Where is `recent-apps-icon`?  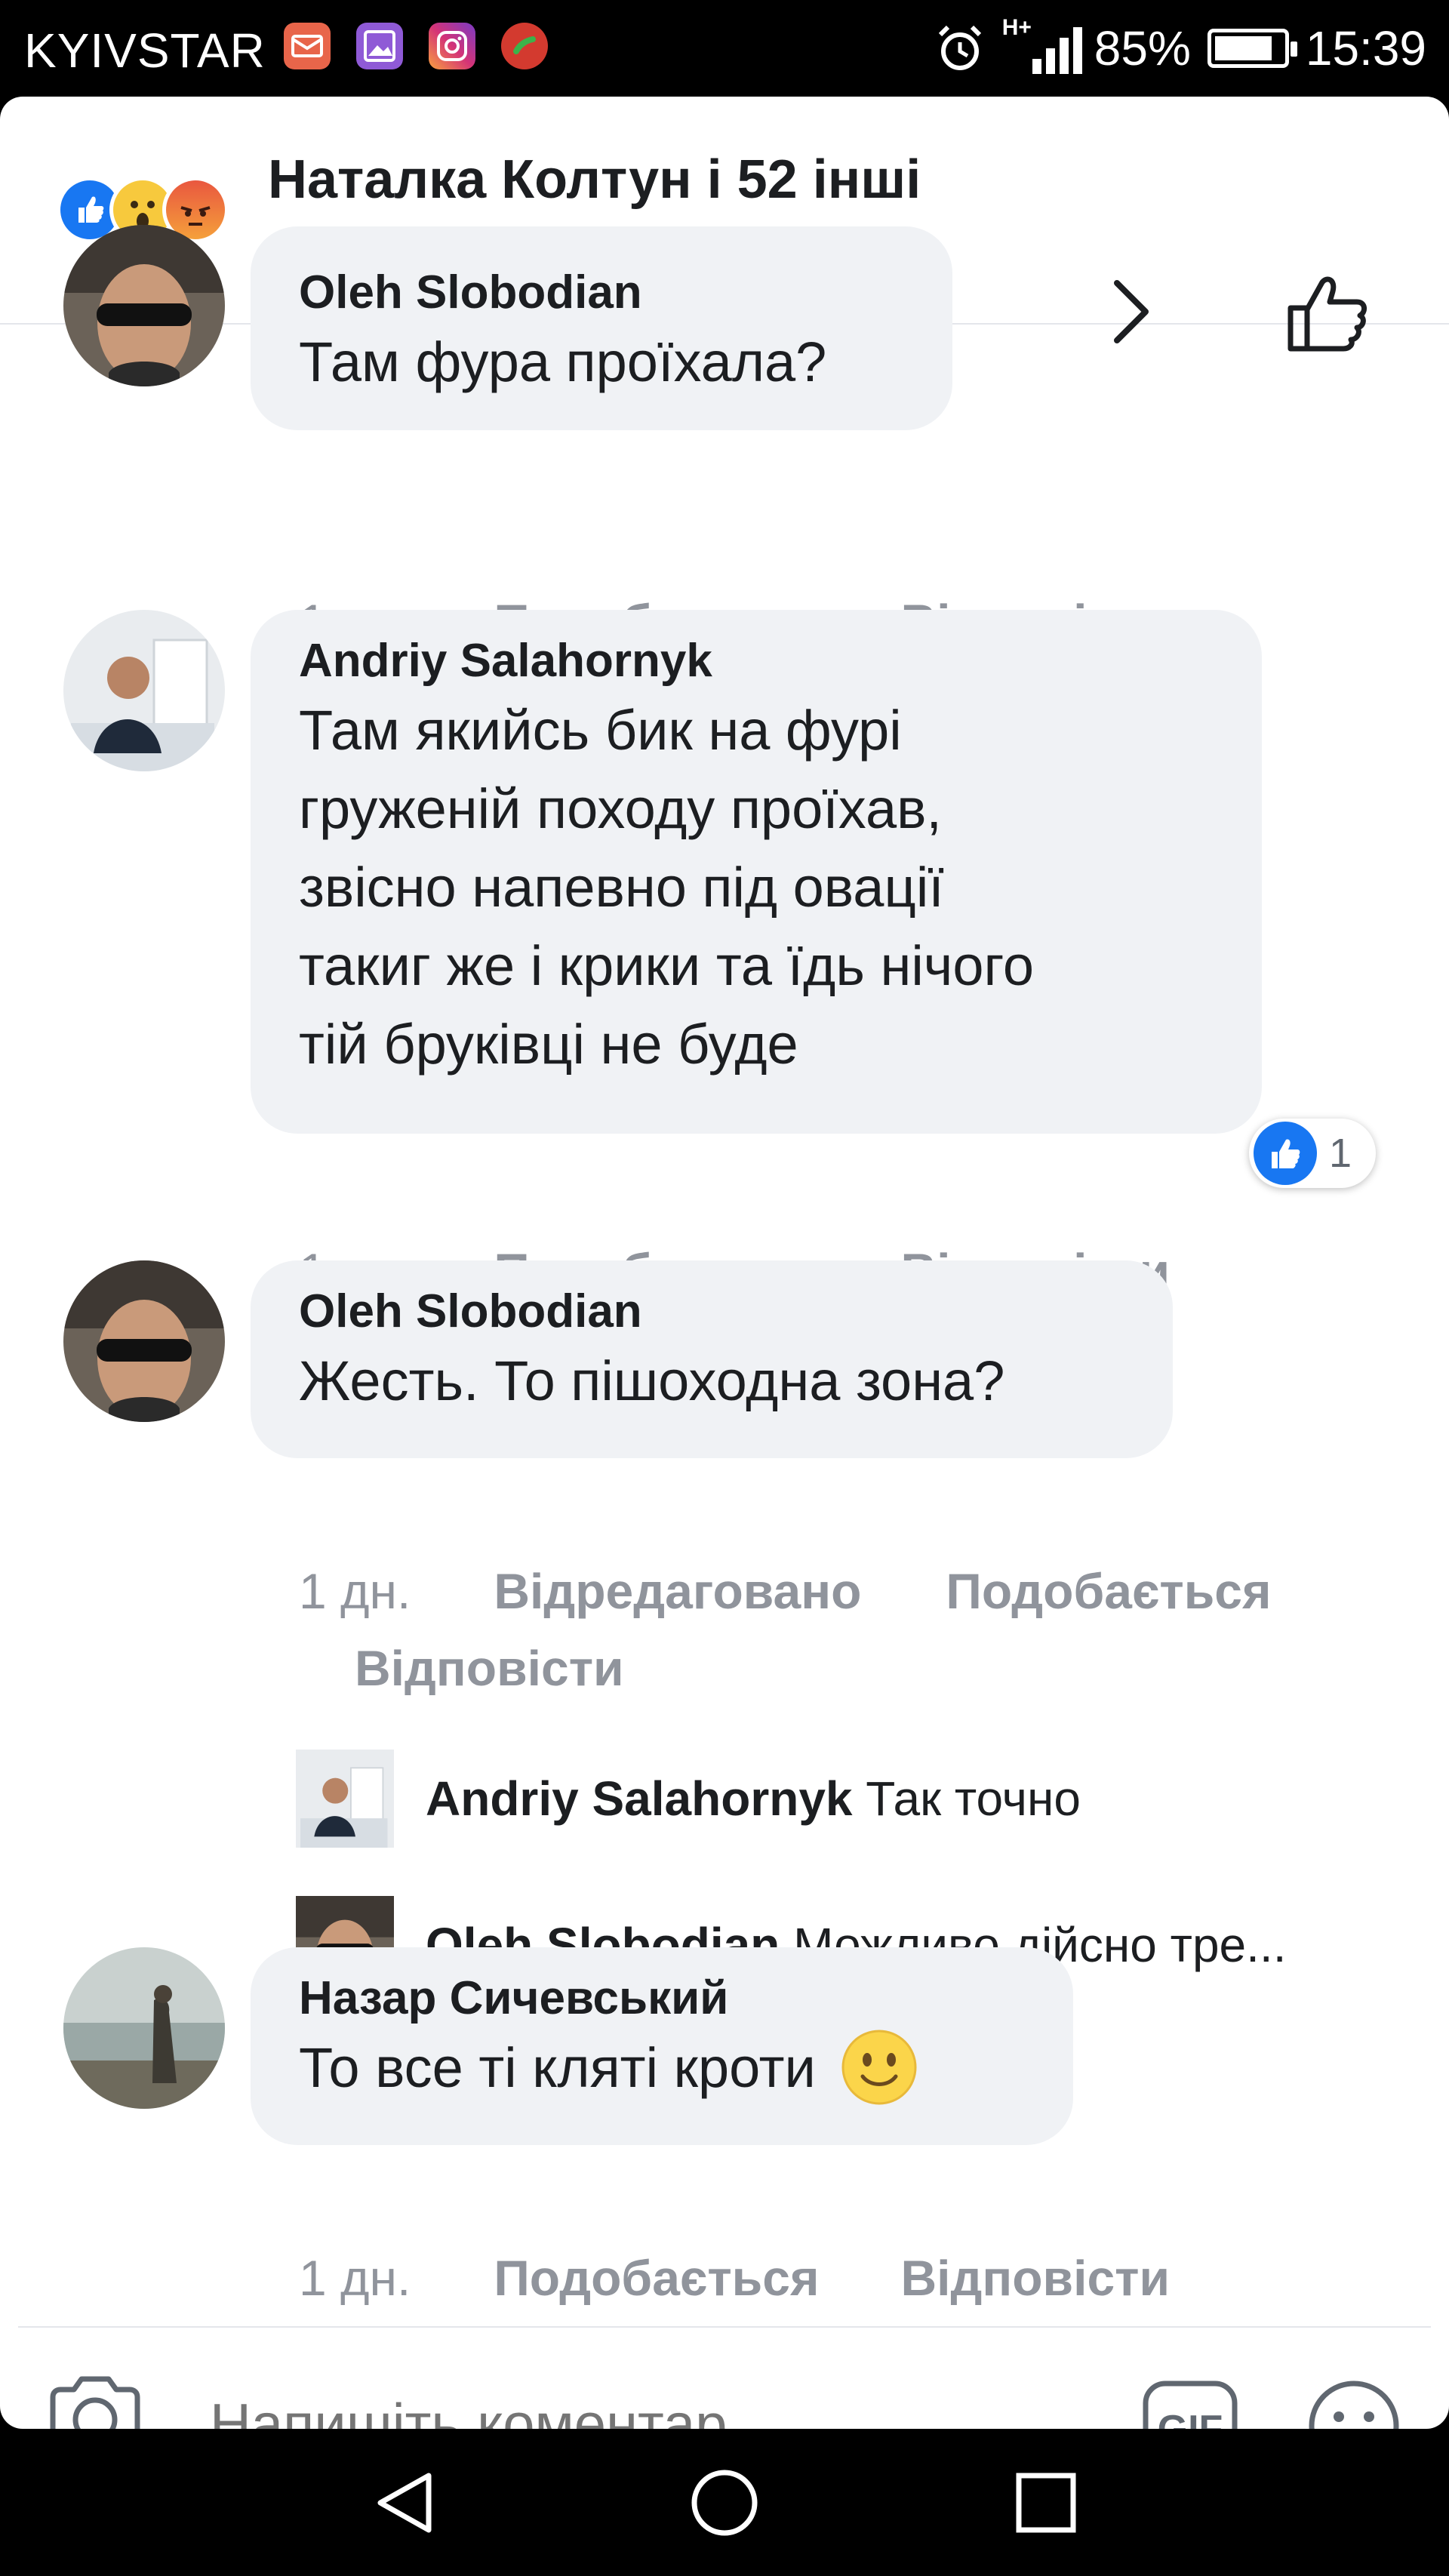
recent-apps-icon is located at coordinates (1046, 2503).